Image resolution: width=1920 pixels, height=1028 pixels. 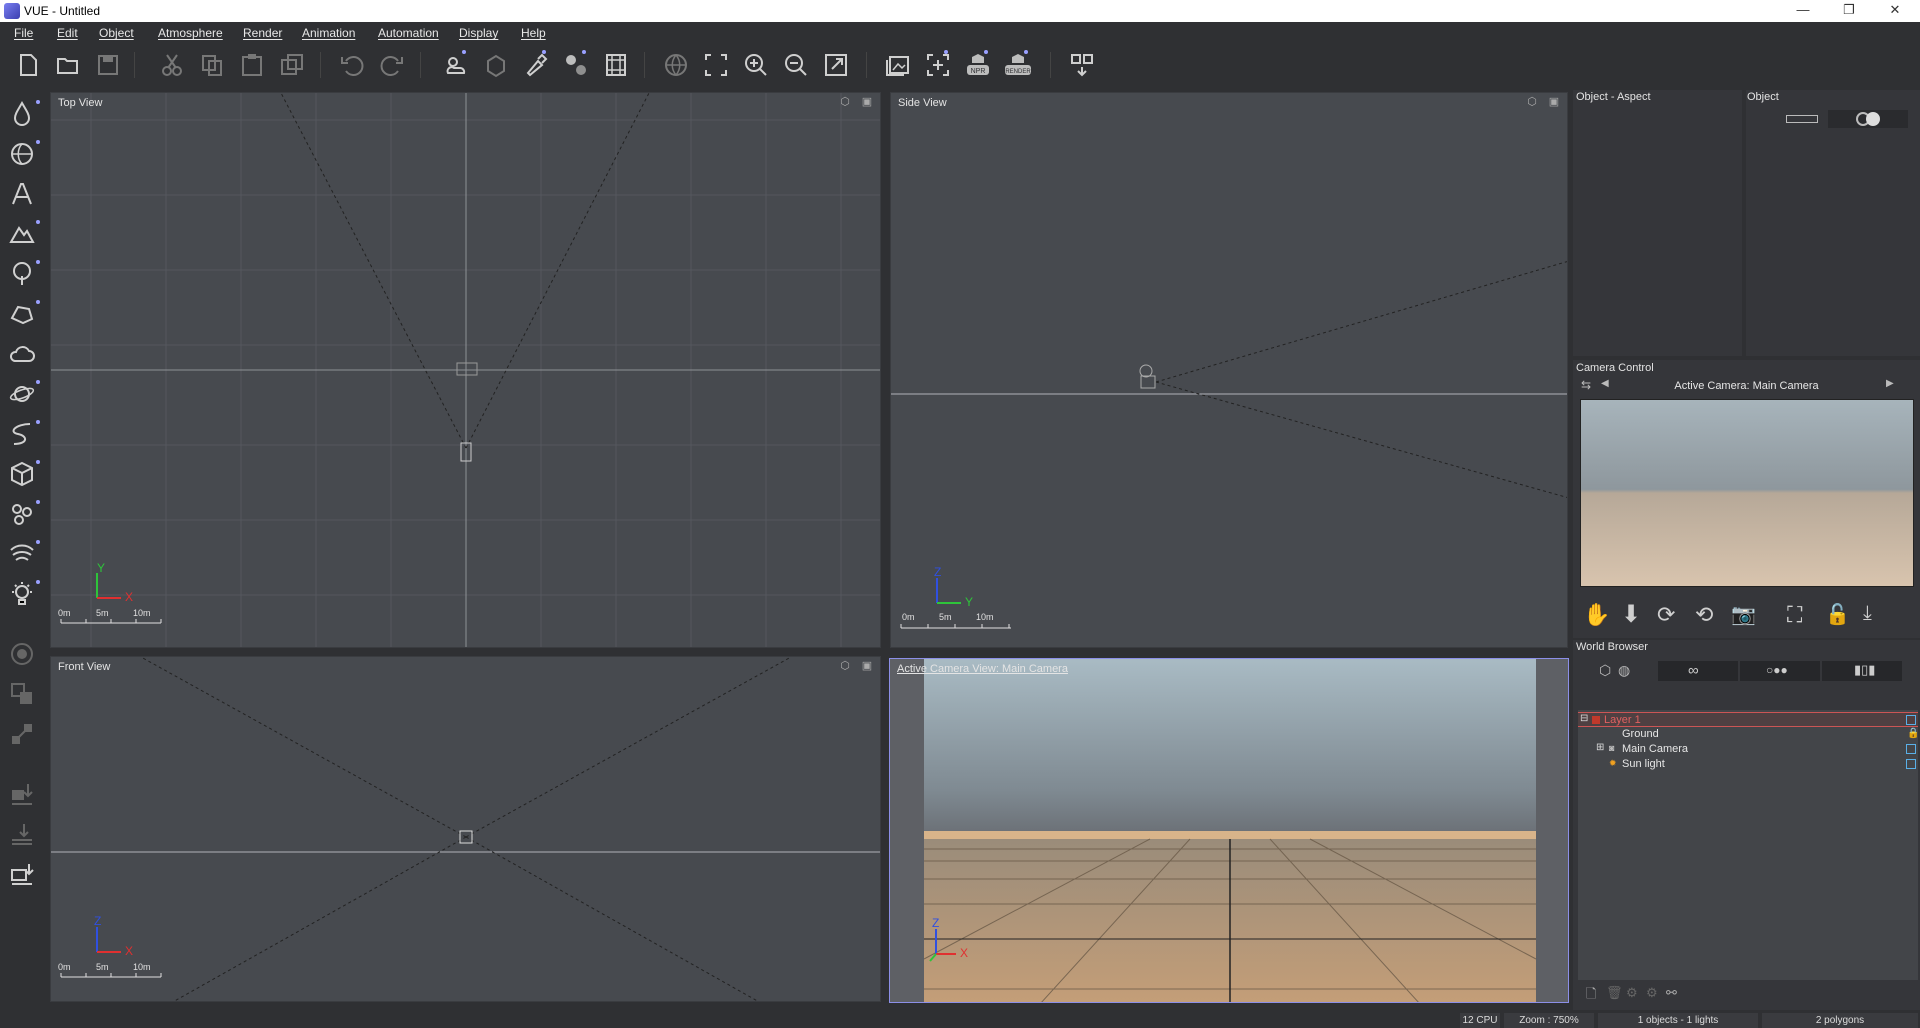 I want to click on menu-edit: Edit, so click(x=67, y=33).